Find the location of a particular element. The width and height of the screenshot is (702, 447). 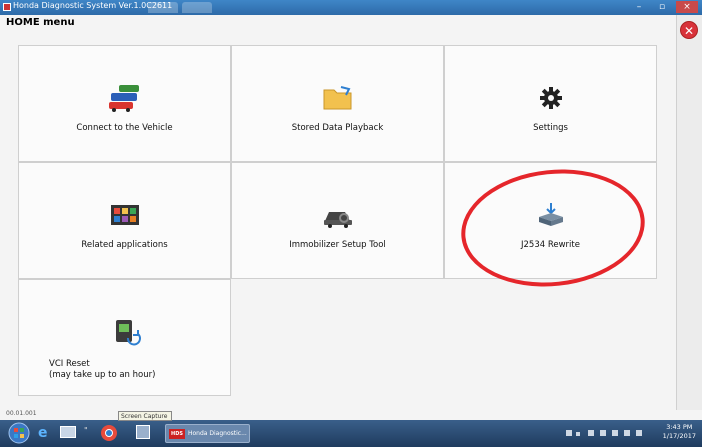

window-close-button: × is located at coordinates (687, 7).